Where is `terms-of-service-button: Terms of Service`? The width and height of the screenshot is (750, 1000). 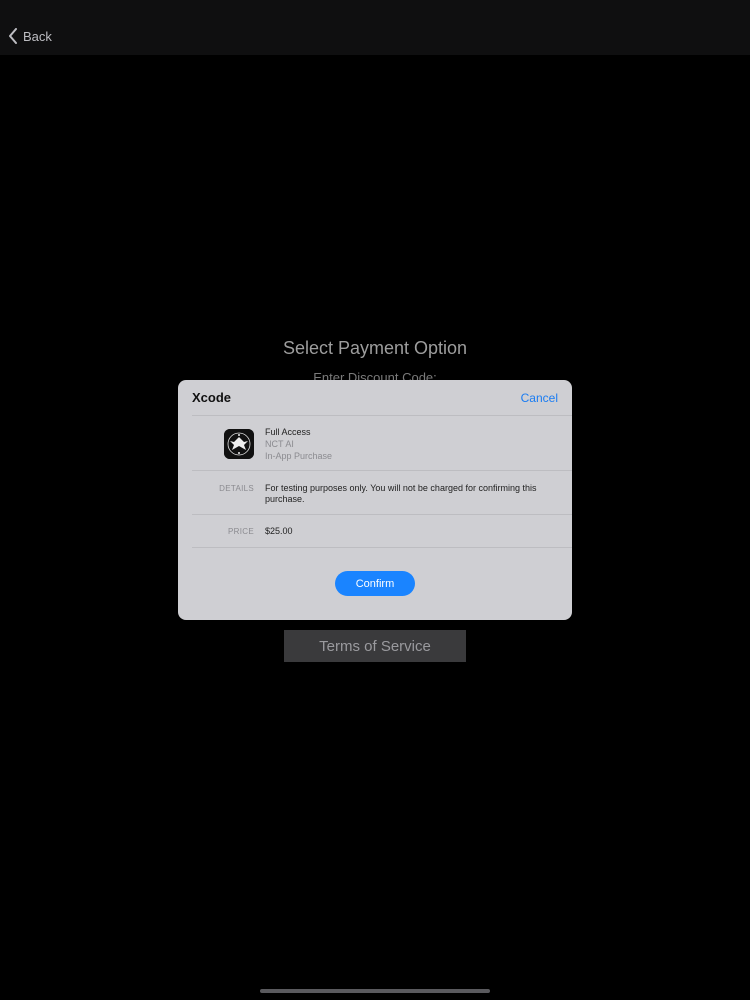 terms-of-service-button: Terms of Service is located at coordinates (375, 646).